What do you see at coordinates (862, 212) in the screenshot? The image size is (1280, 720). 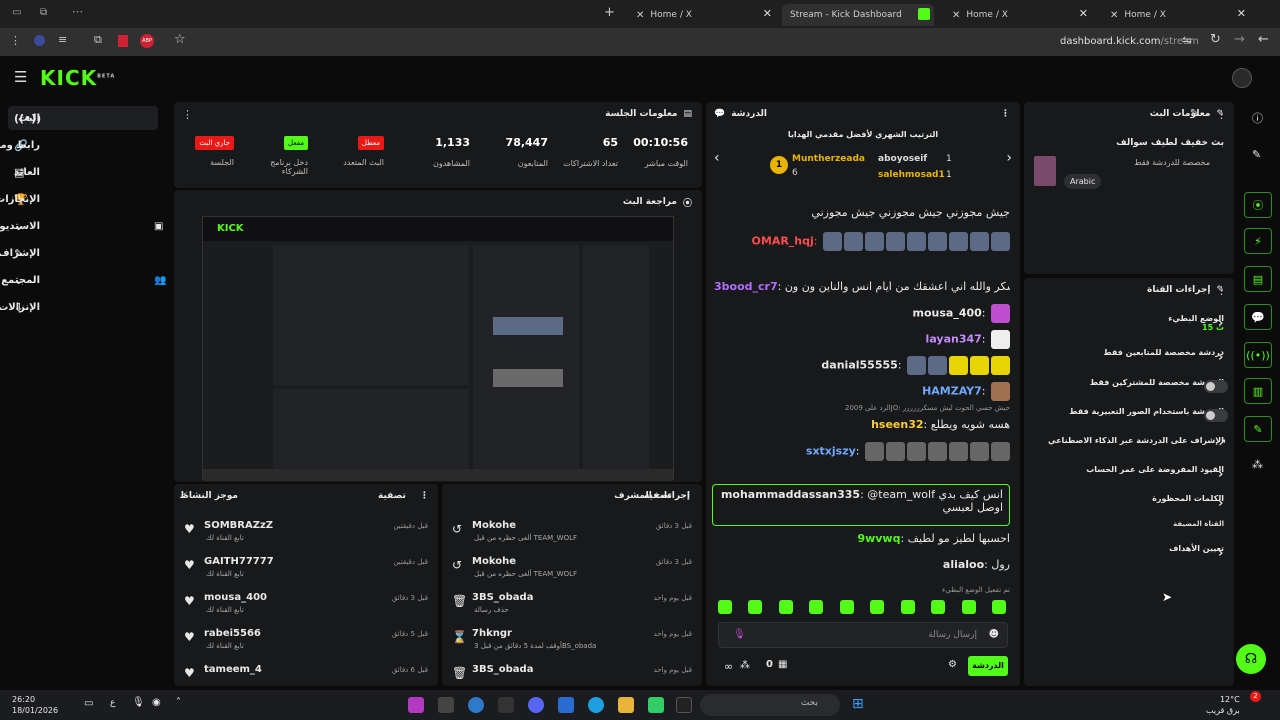 I see `chat-message: جيش مجوزني جيش مجوزني جيش مجوزني` at bounding box center [862, 212].